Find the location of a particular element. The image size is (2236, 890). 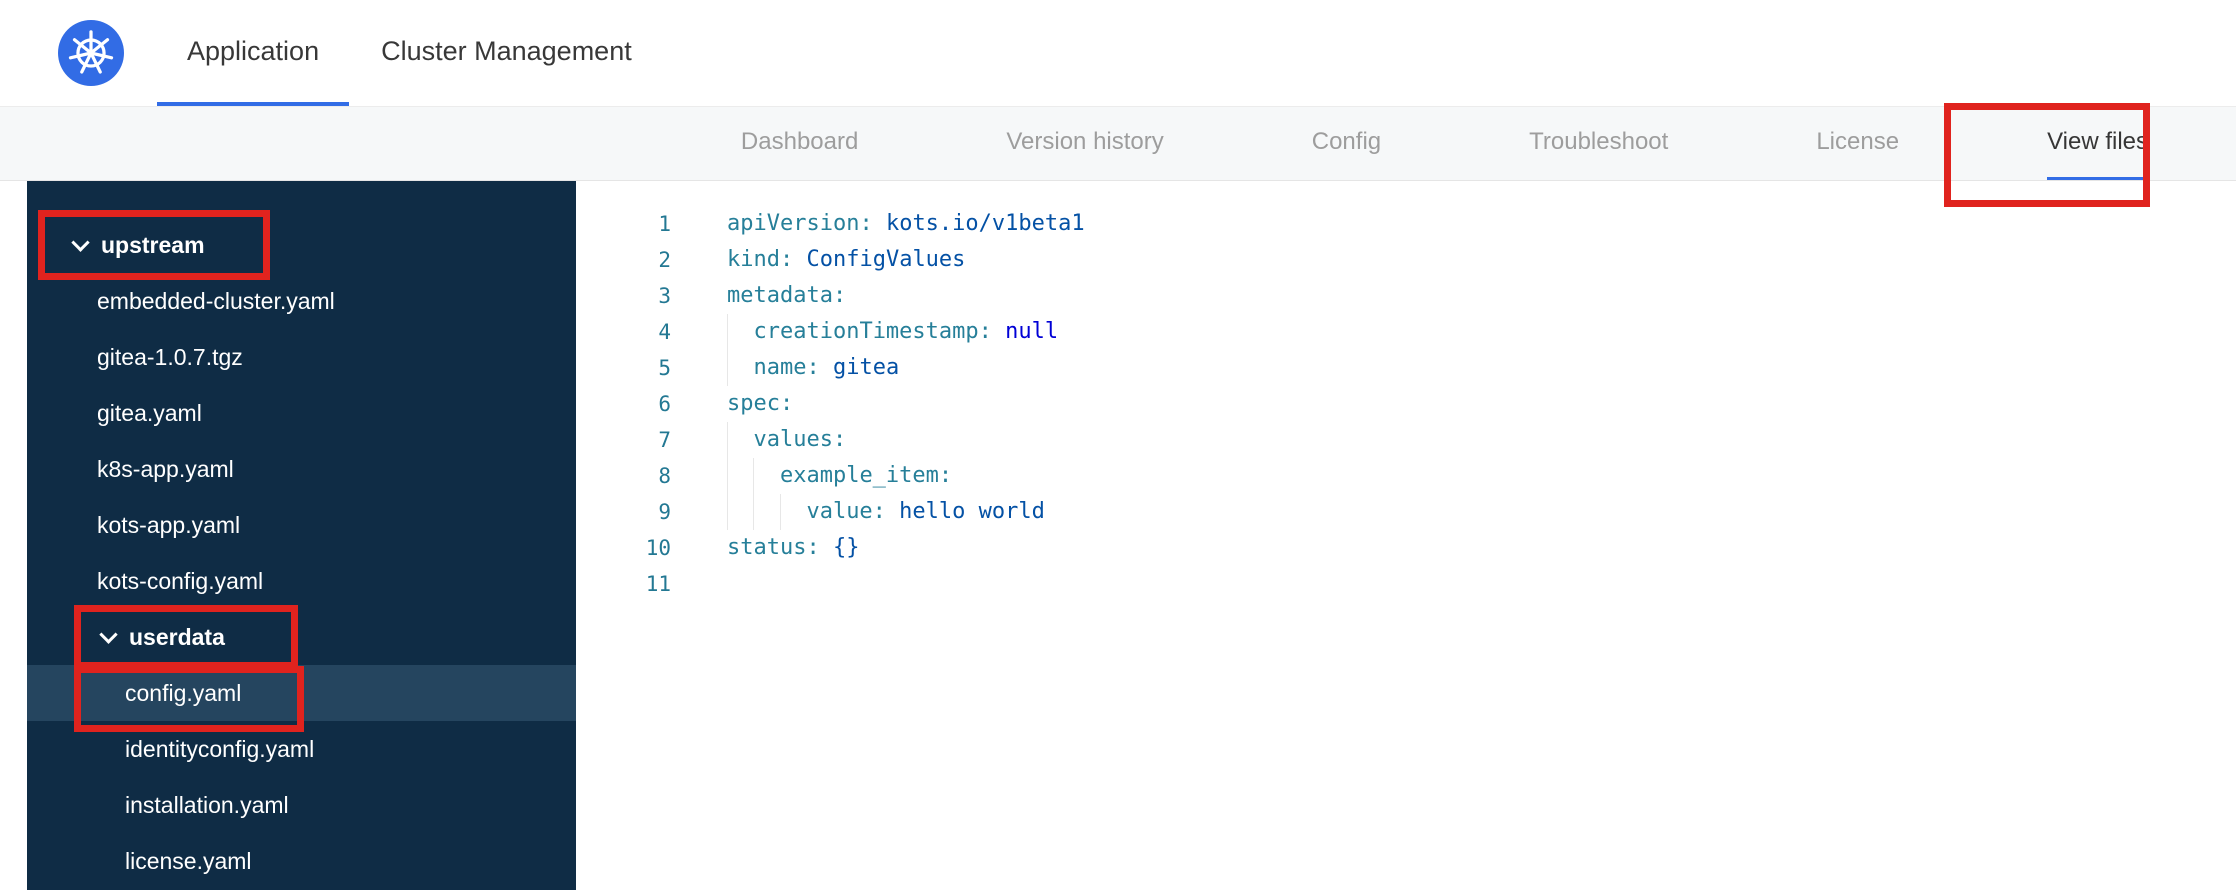

token-kw: null is located at coordinates (1025, 331).